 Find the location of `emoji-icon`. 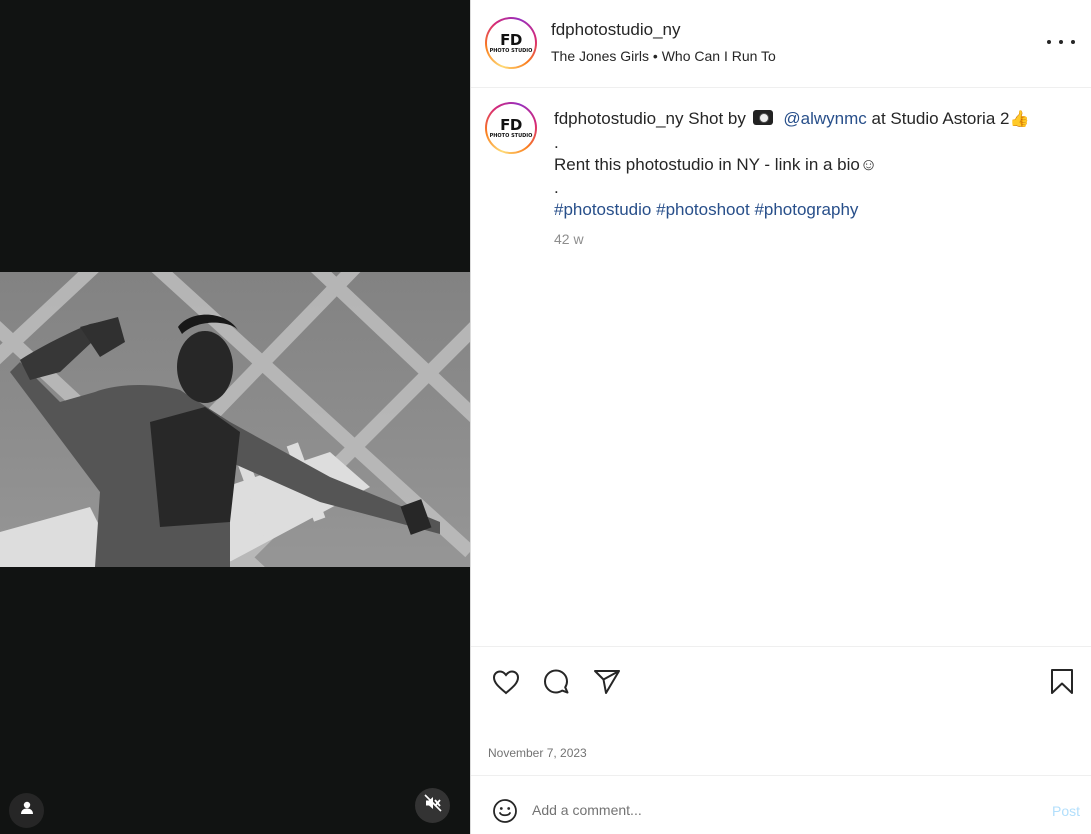

emoji-icon is located at coordinates (505, 813).